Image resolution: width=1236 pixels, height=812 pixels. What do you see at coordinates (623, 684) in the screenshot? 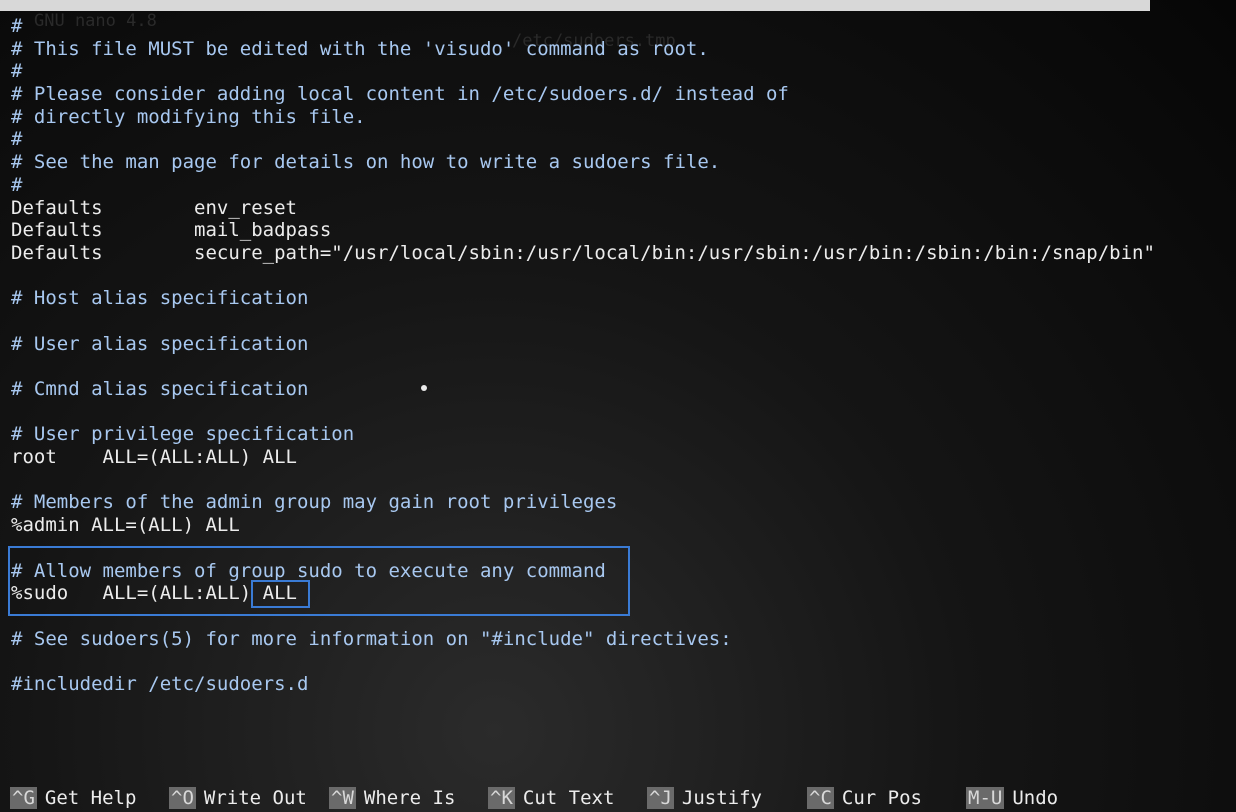
I see `editor-line: #includedir /etc/sudoers.d` at bounding box center [623, 684].